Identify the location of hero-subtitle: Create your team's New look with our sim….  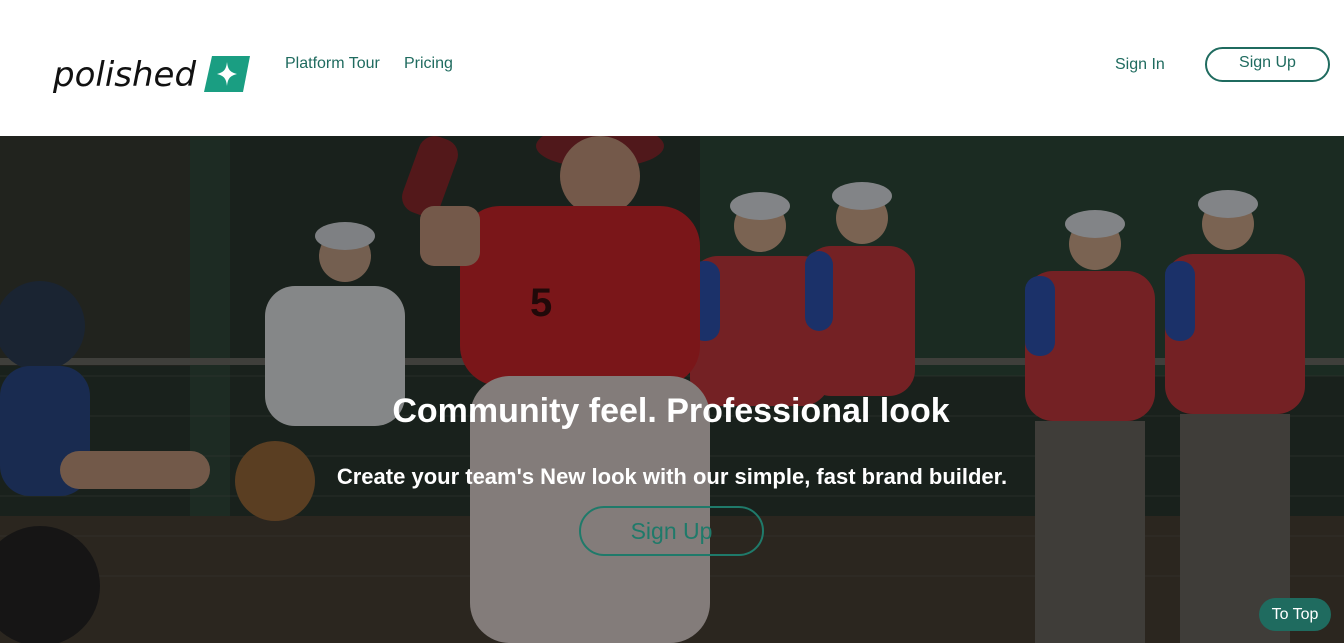
(672, 476).